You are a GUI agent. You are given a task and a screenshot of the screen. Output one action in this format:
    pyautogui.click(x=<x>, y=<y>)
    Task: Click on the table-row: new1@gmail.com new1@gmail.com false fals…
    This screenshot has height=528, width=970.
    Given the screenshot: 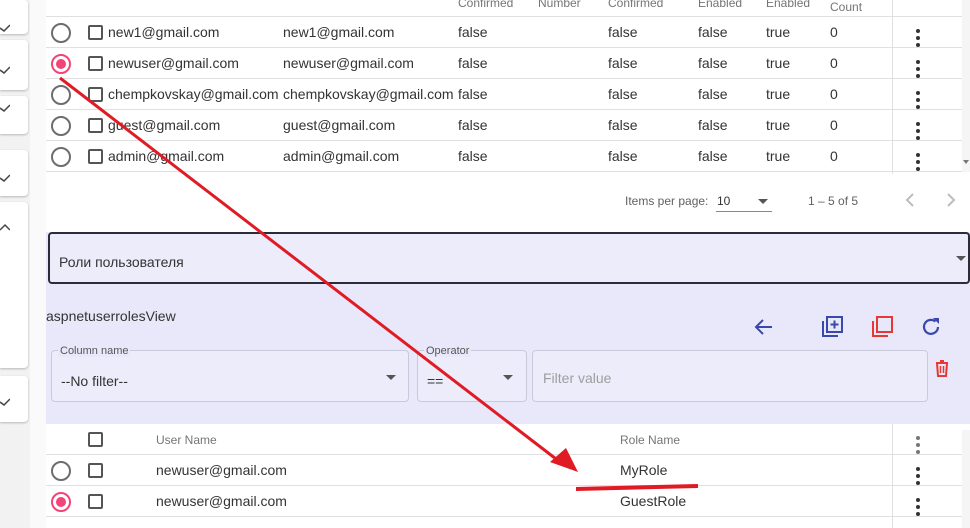 What is the action you would take?
    pyautogui.click(x=508, y=32)
    